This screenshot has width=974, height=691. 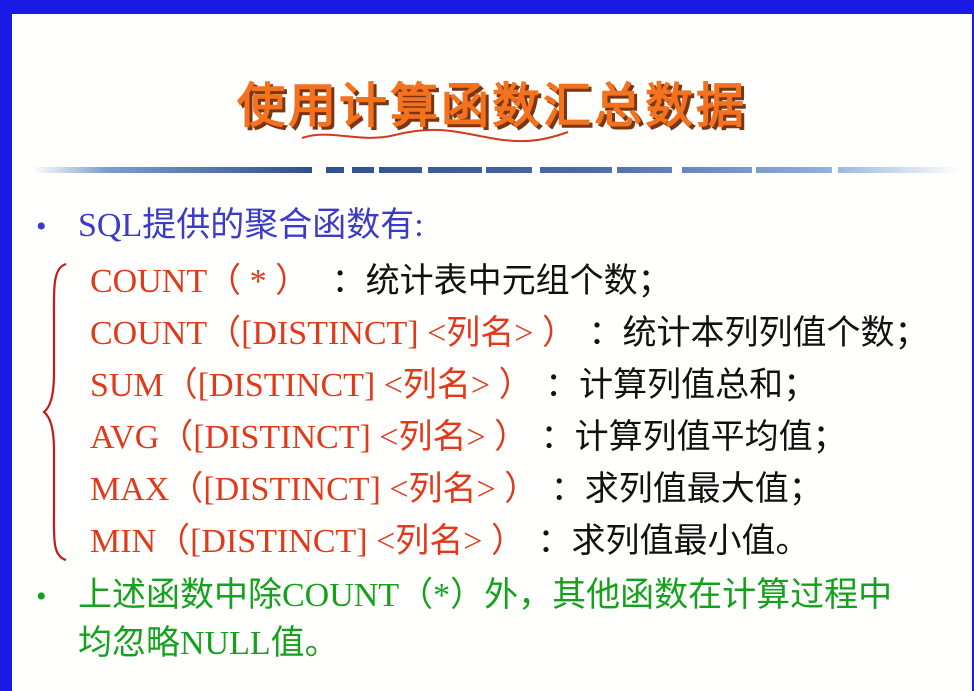 What do you see at coordinates (307, 541) in the screenshot?
I see `function-code: MIN（[DISTINCT] <列名> ）` at bounding box center [307, 541].